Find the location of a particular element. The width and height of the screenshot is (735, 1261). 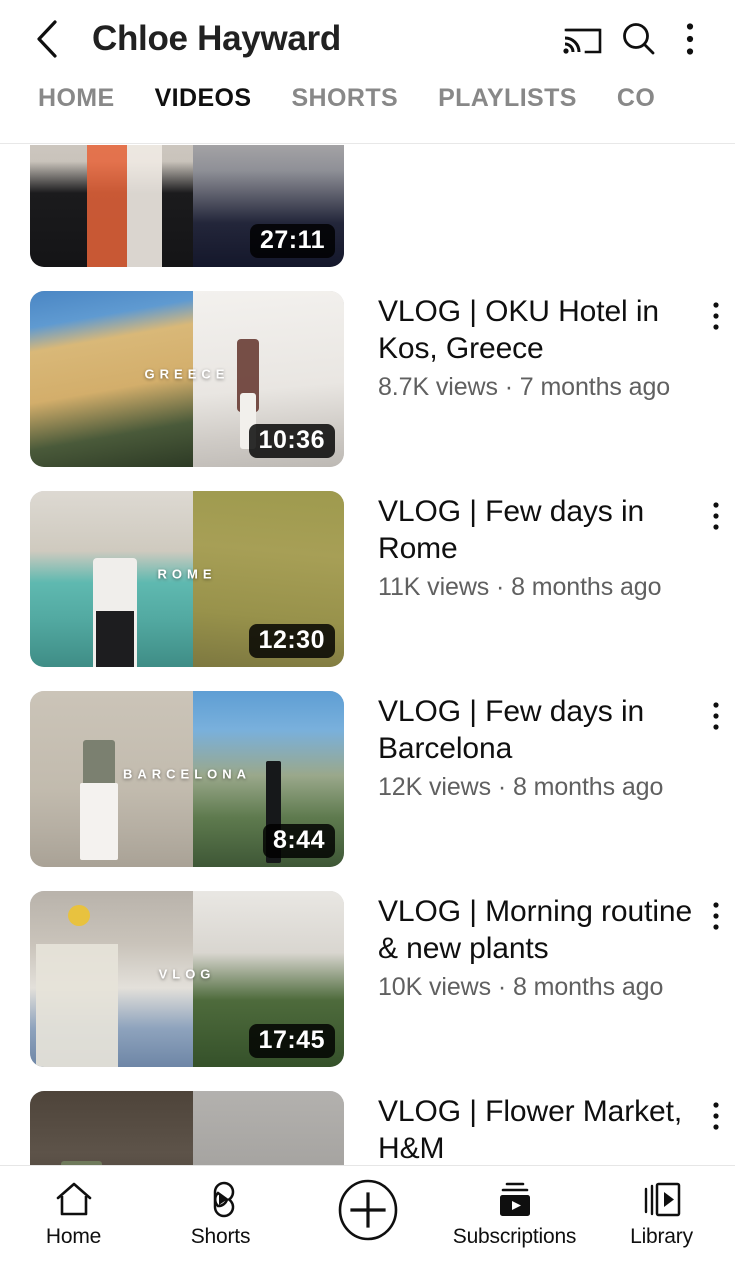

video-duration: 17:45 is located at coordinates (291, 1040).